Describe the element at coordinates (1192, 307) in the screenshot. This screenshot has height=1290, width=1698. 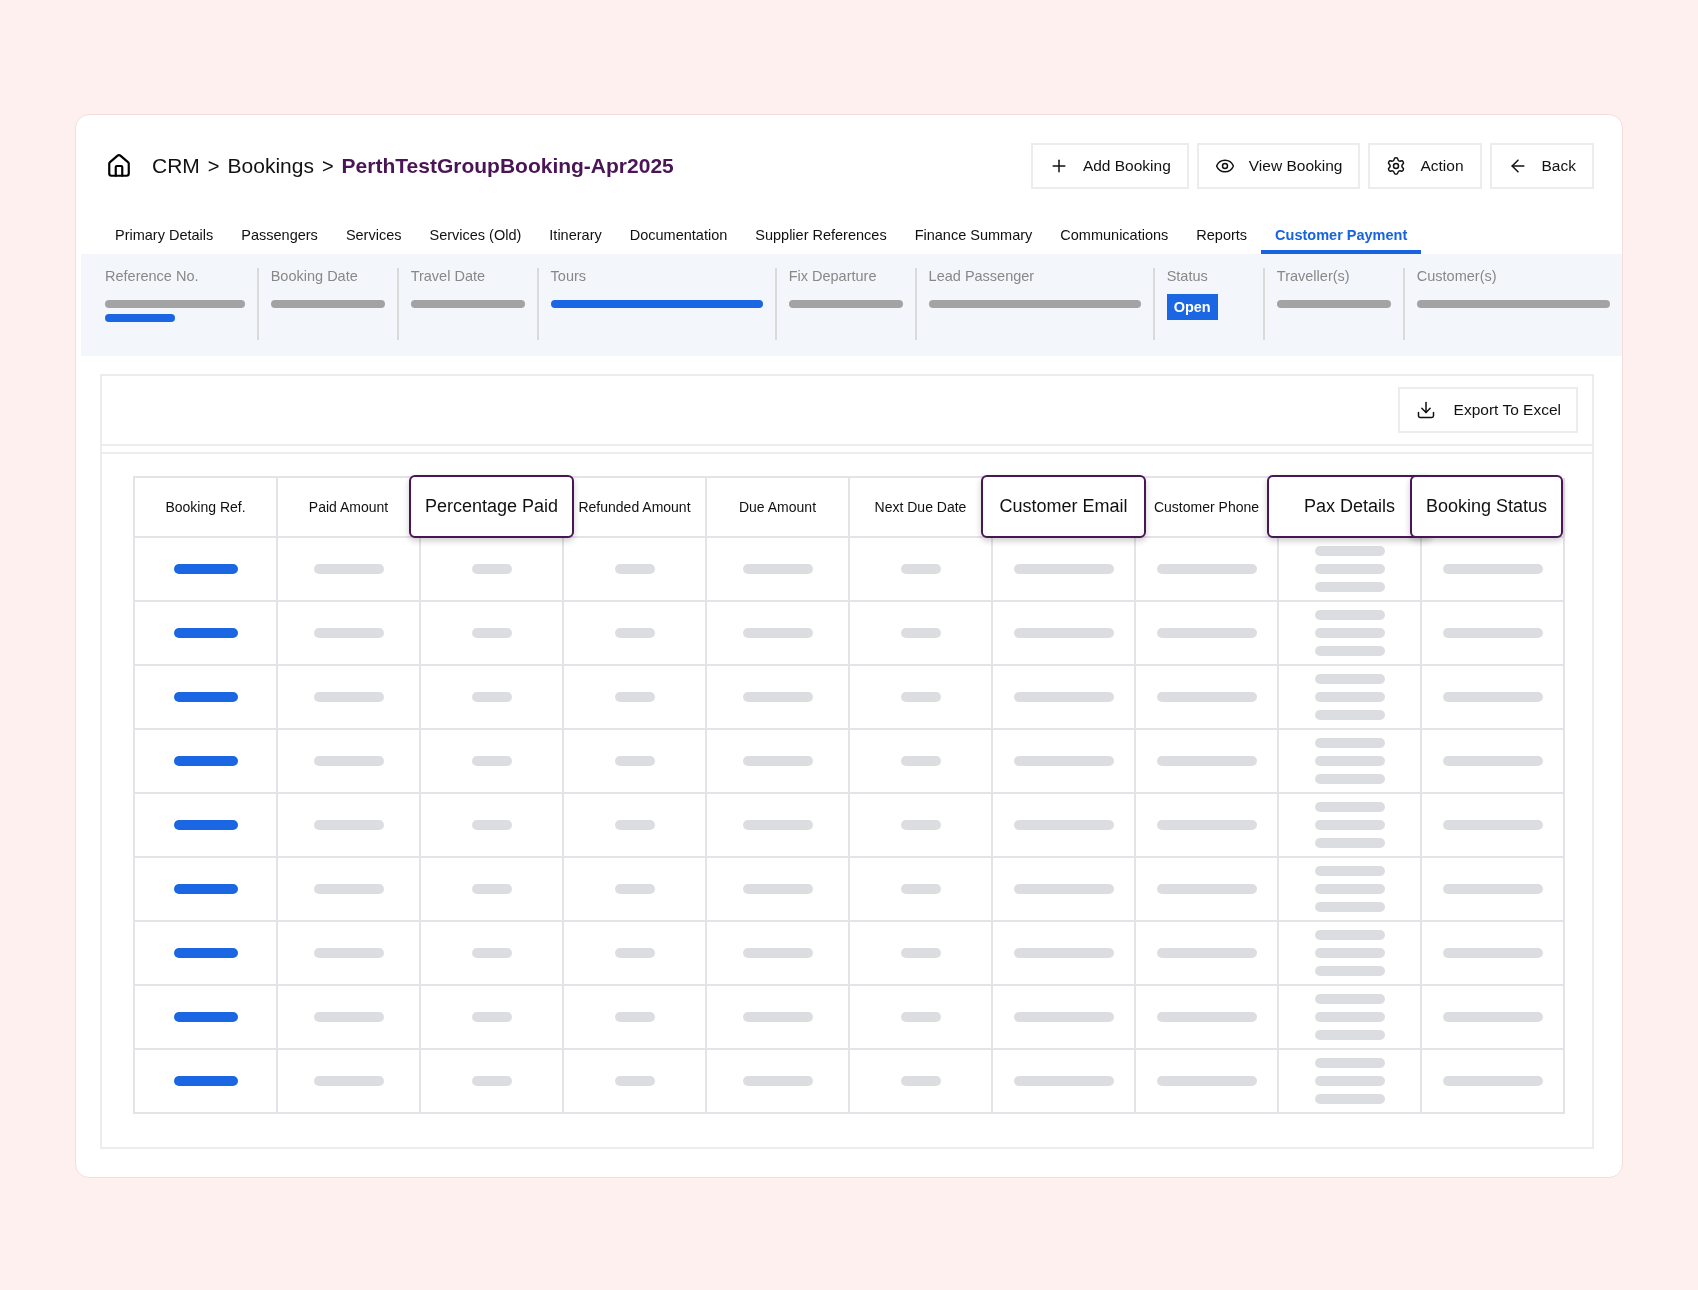
I see `status-badge: Open` at that location.